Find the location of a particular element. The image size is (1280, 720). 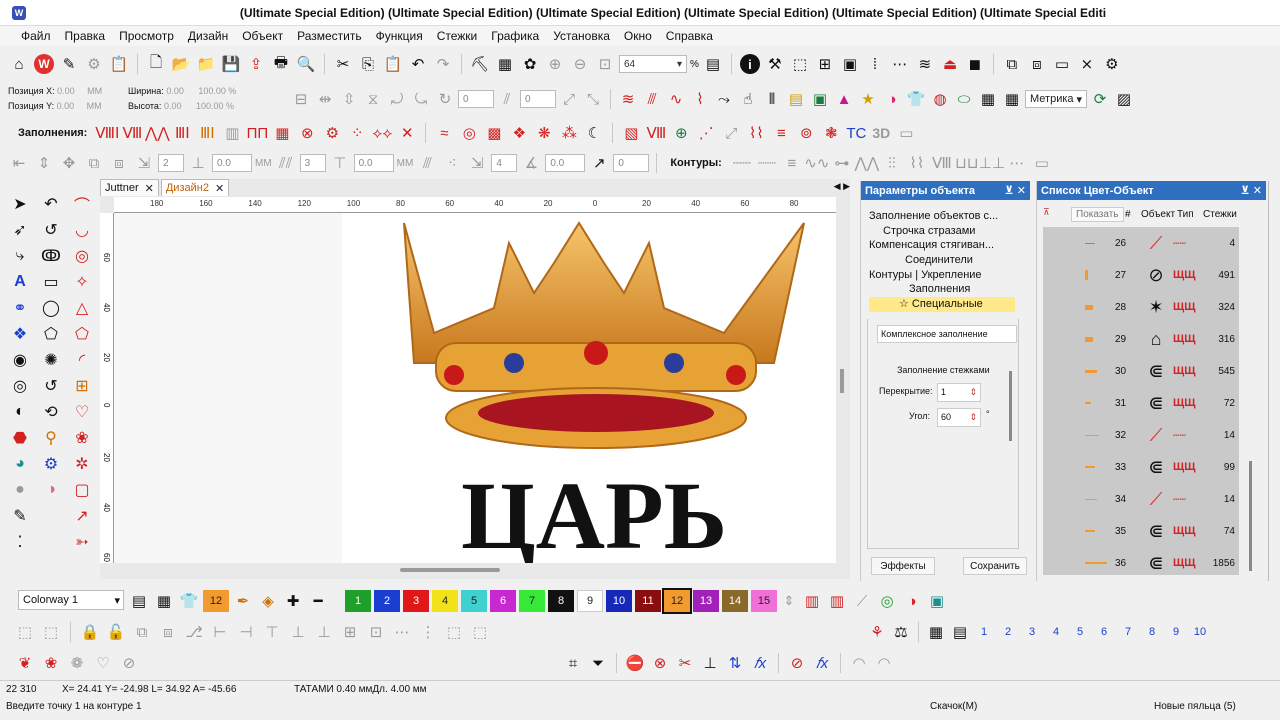

list-item: 32 ⟋ ┄┄ 14 is located at coordinates (1141, 435).